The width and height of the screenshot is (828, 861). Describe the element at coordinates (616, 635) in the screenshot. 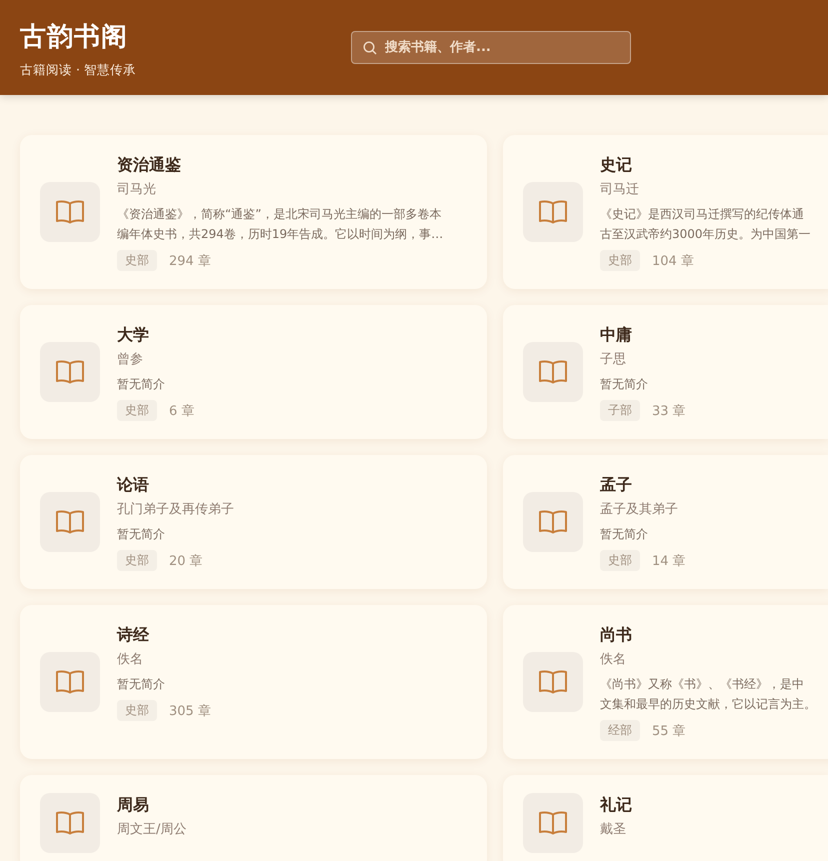

I see `book-title: 尚书` at that location.